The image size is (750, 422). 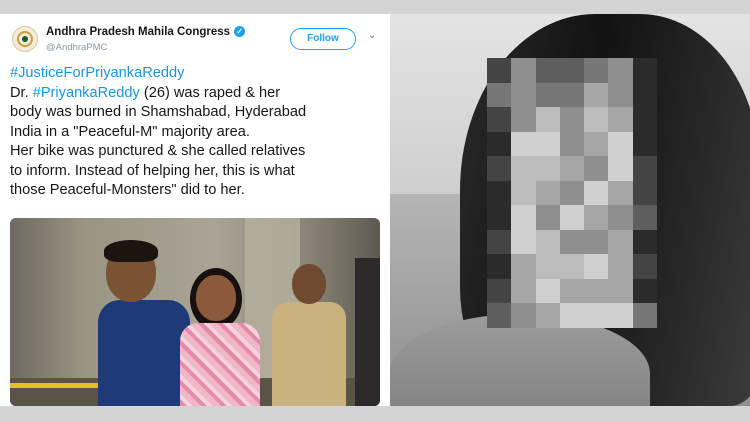 I want to click on person-officer-head, so click(x=309, y=284).